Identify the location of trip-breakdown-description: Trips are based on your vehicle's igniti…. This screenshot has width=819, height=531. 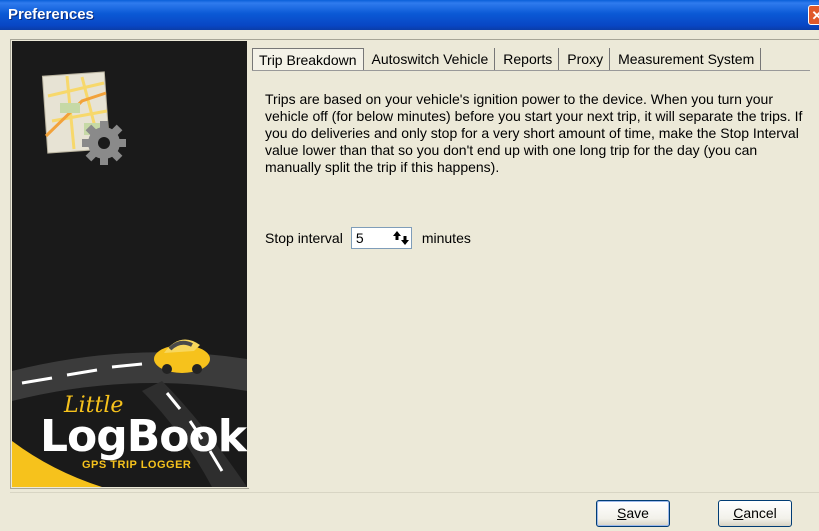
(534, 133).